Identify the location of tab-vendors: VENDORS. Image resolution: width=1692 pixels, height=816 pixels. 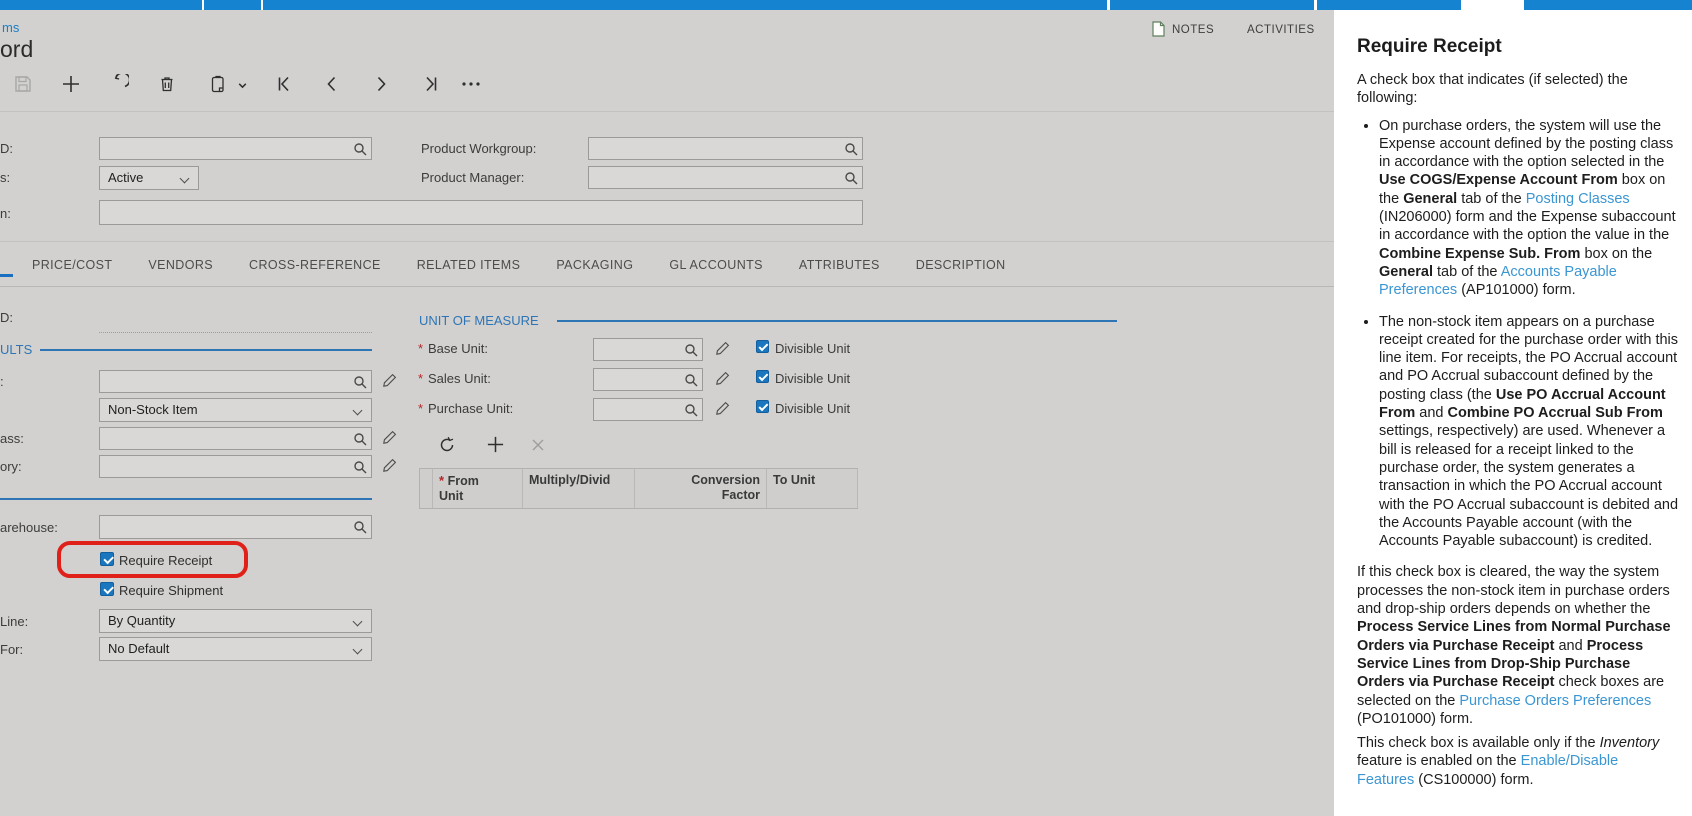
(180, 265).